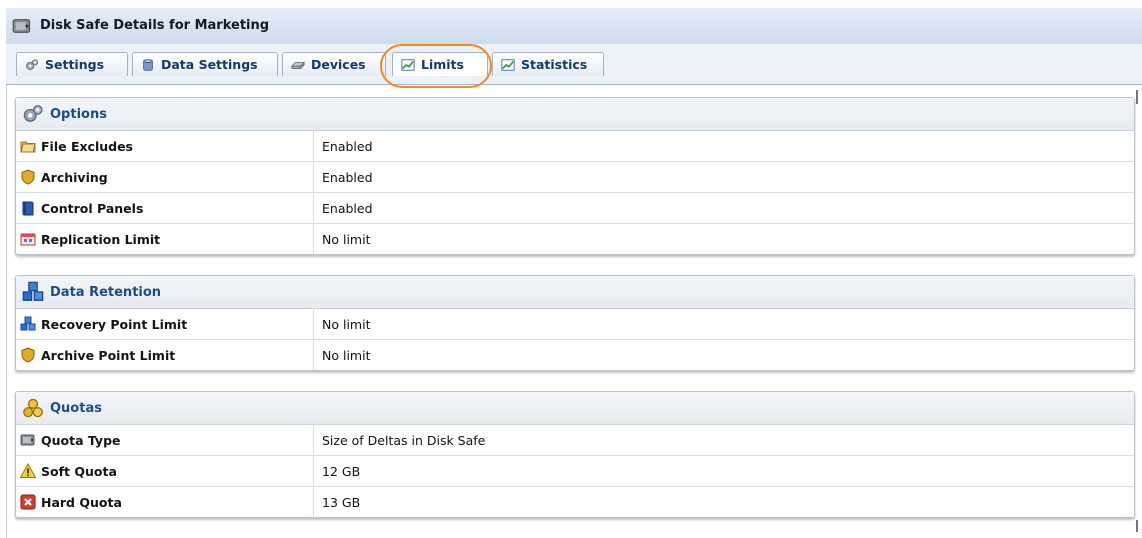  Describe the element at coordinates (87, 146) in the screenshot. I see `row-label: File Excludes` at that location.